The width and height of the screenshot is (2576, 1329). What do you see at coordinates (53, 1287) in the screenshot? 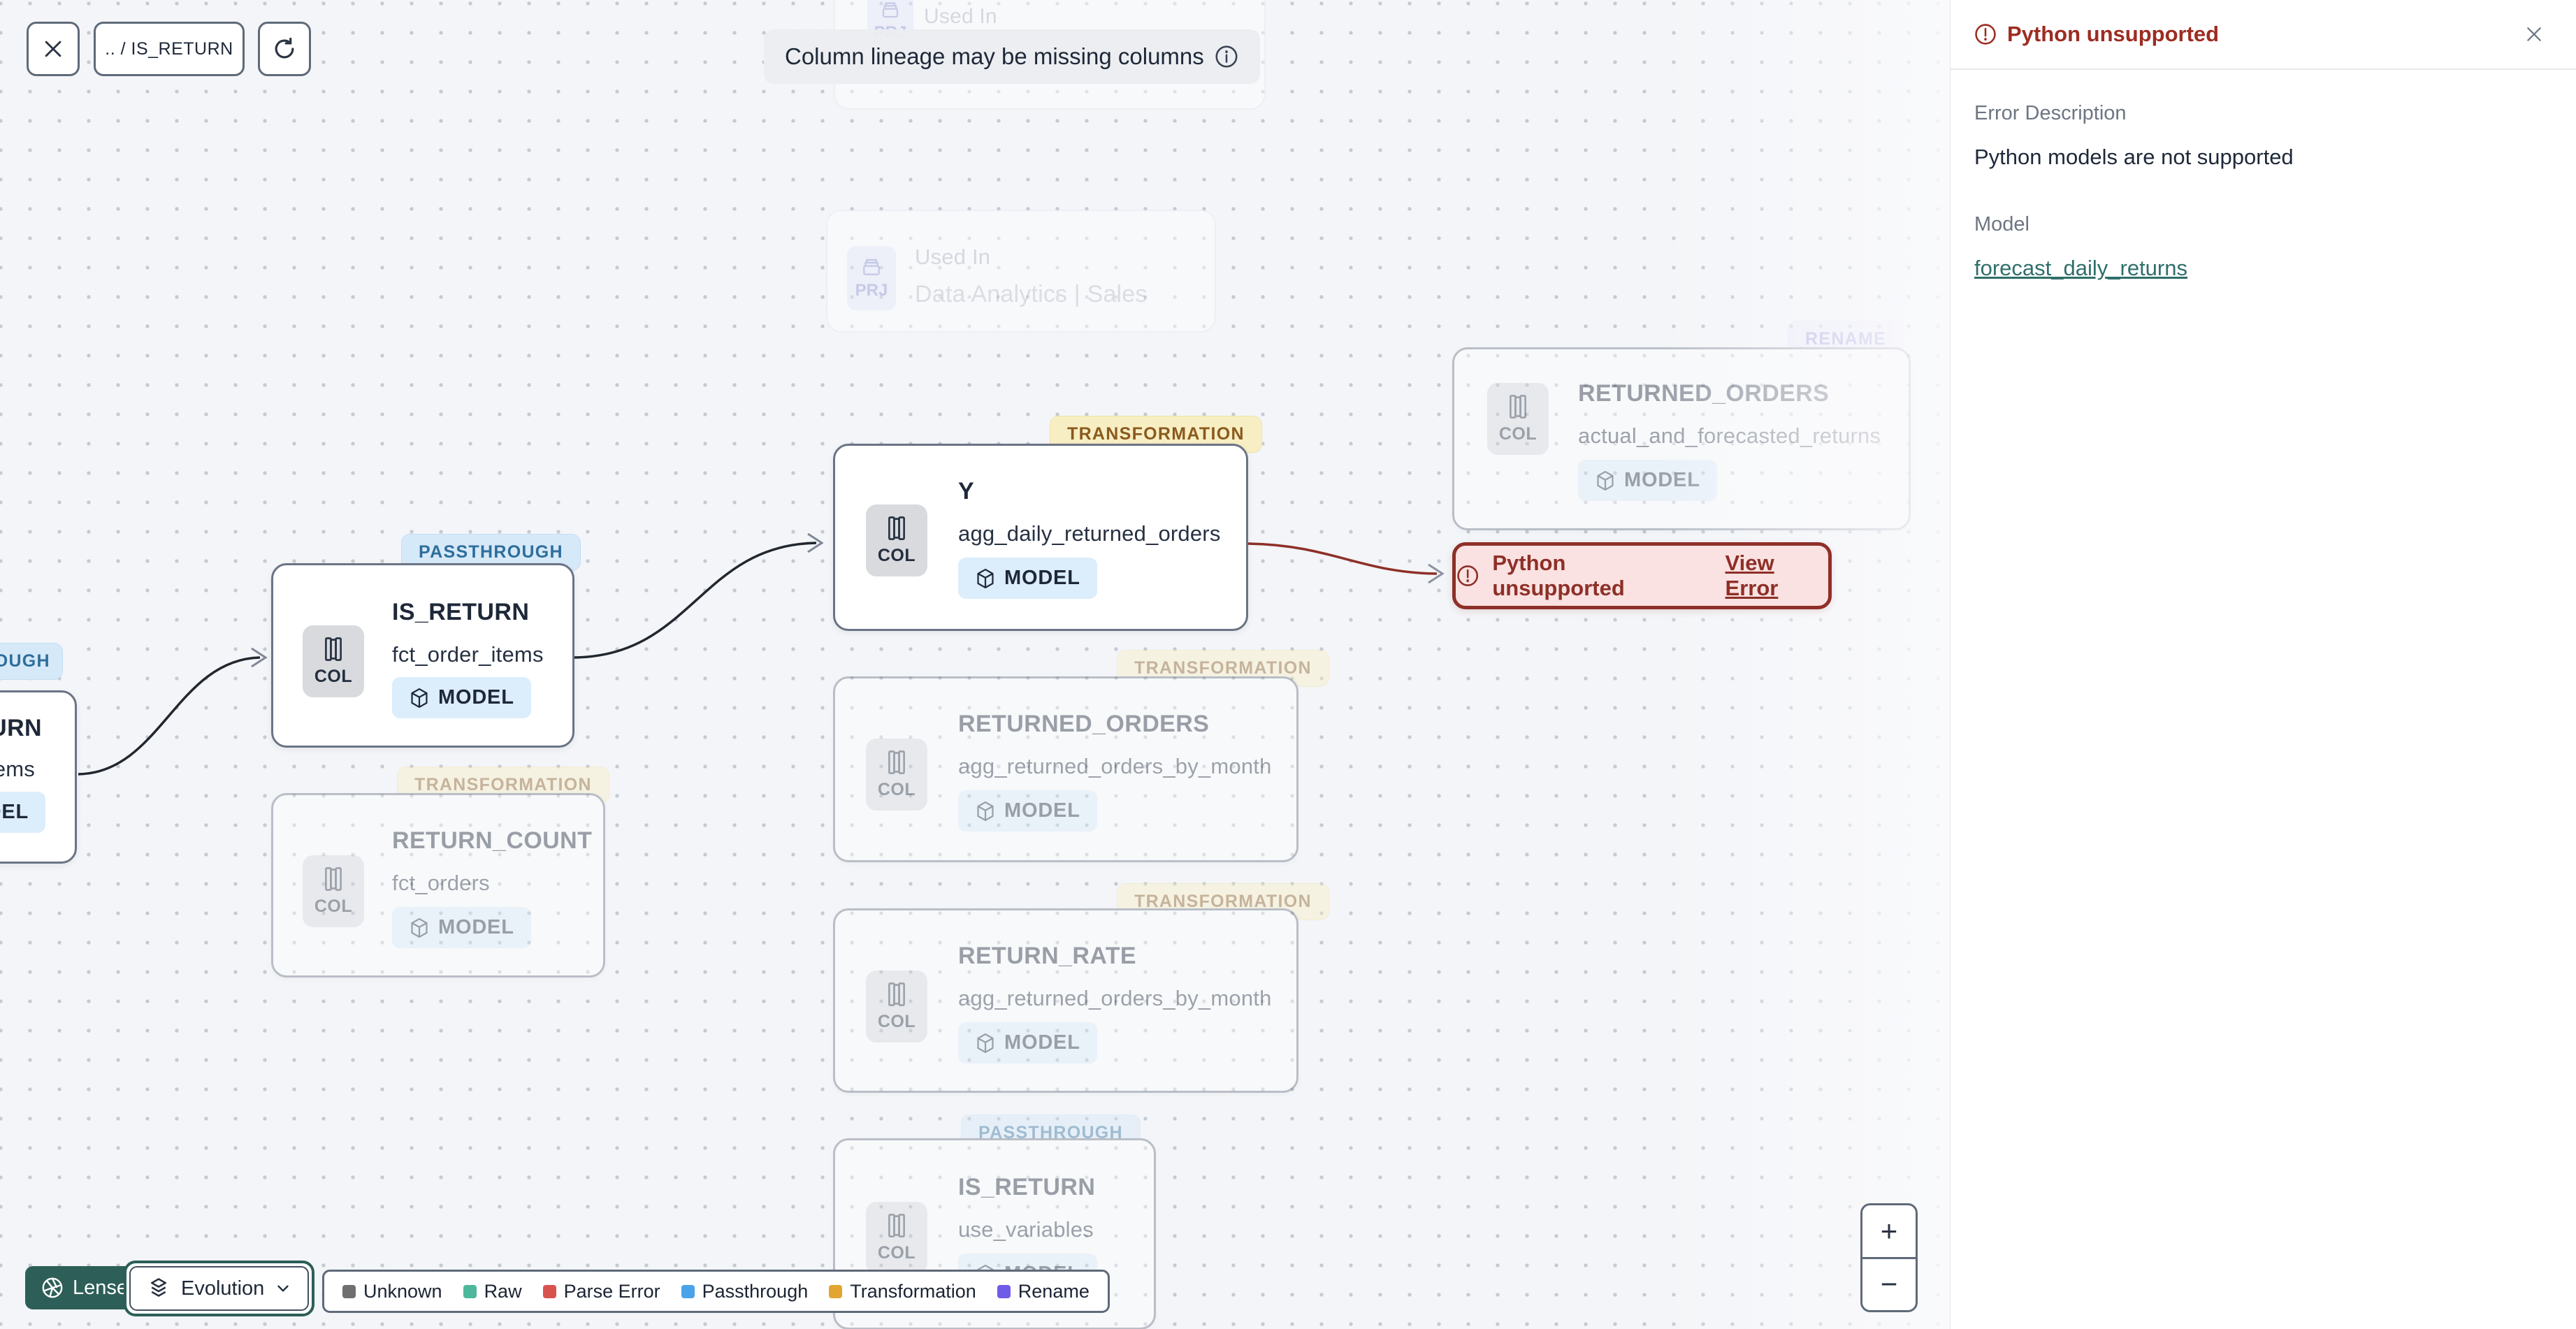
I see `aperture-icon` at bounding box center [53, 1287].